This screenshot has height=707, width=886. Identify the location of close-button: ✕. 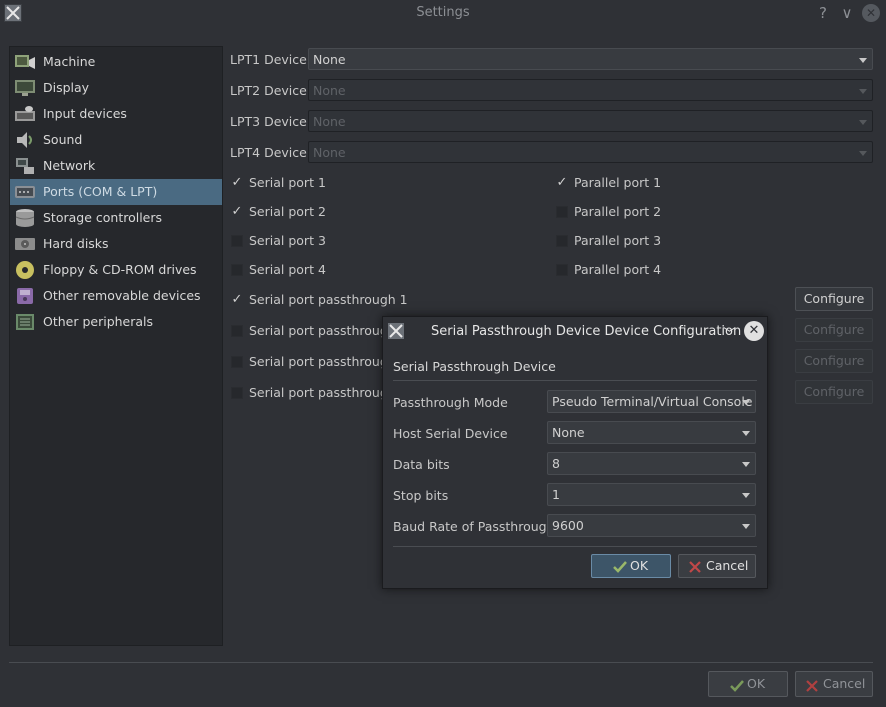
(871, 13).